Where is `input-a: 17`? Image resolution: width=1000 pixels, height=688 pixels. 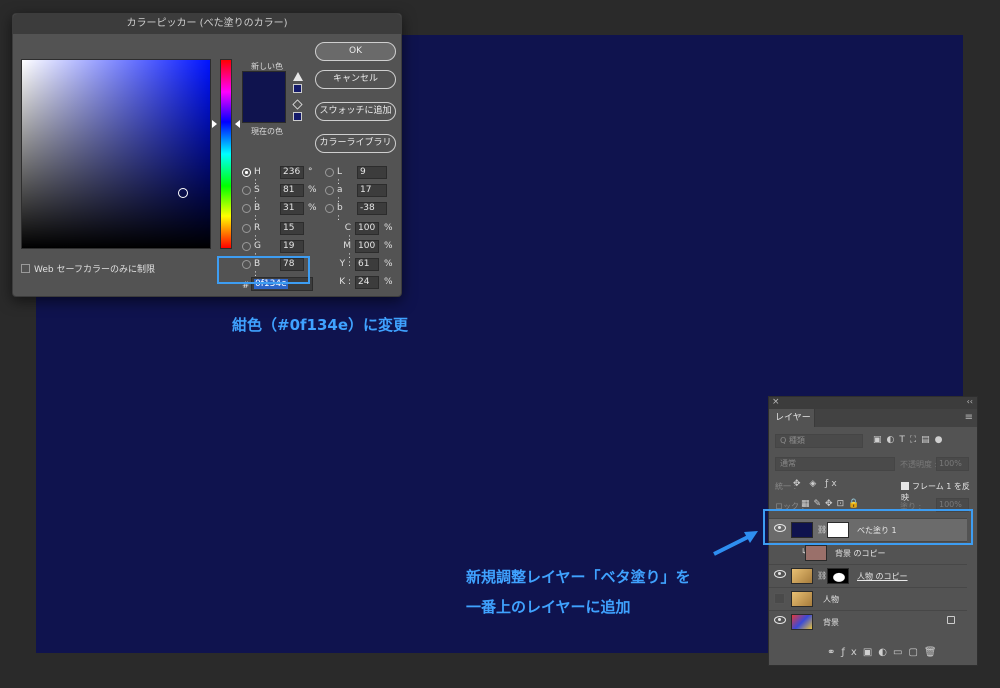
input-a: 17 is located at coordinates (372, 190).